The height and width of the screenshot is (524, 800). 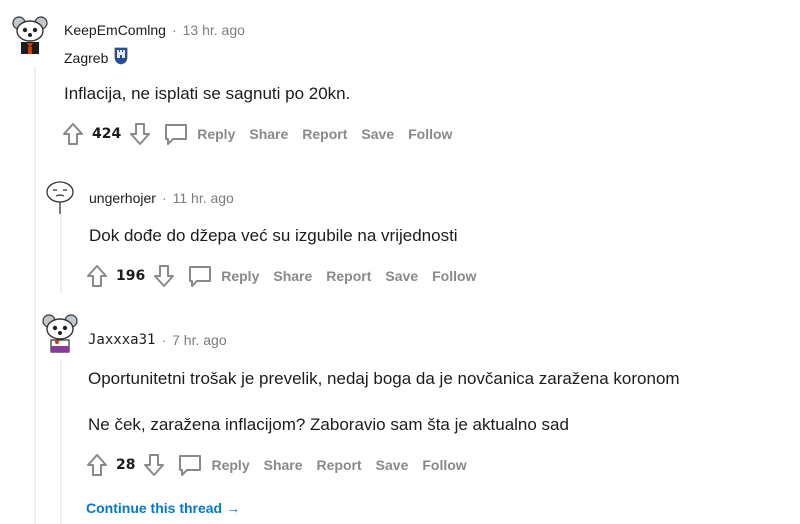 I want to click on zagreb-coat-of-arms-icon, so click(x=121, y=57).